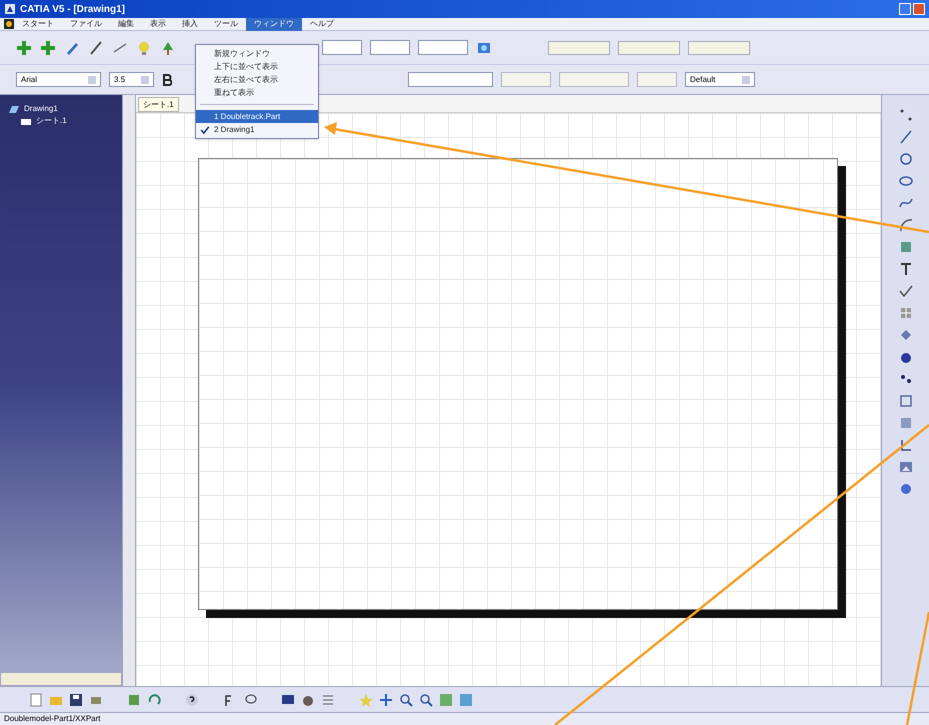 The height and width of the screenshot is (725, 929). Describe the element at coordinates (76, 700) in the screenshot. I see `save-icon` at that location.